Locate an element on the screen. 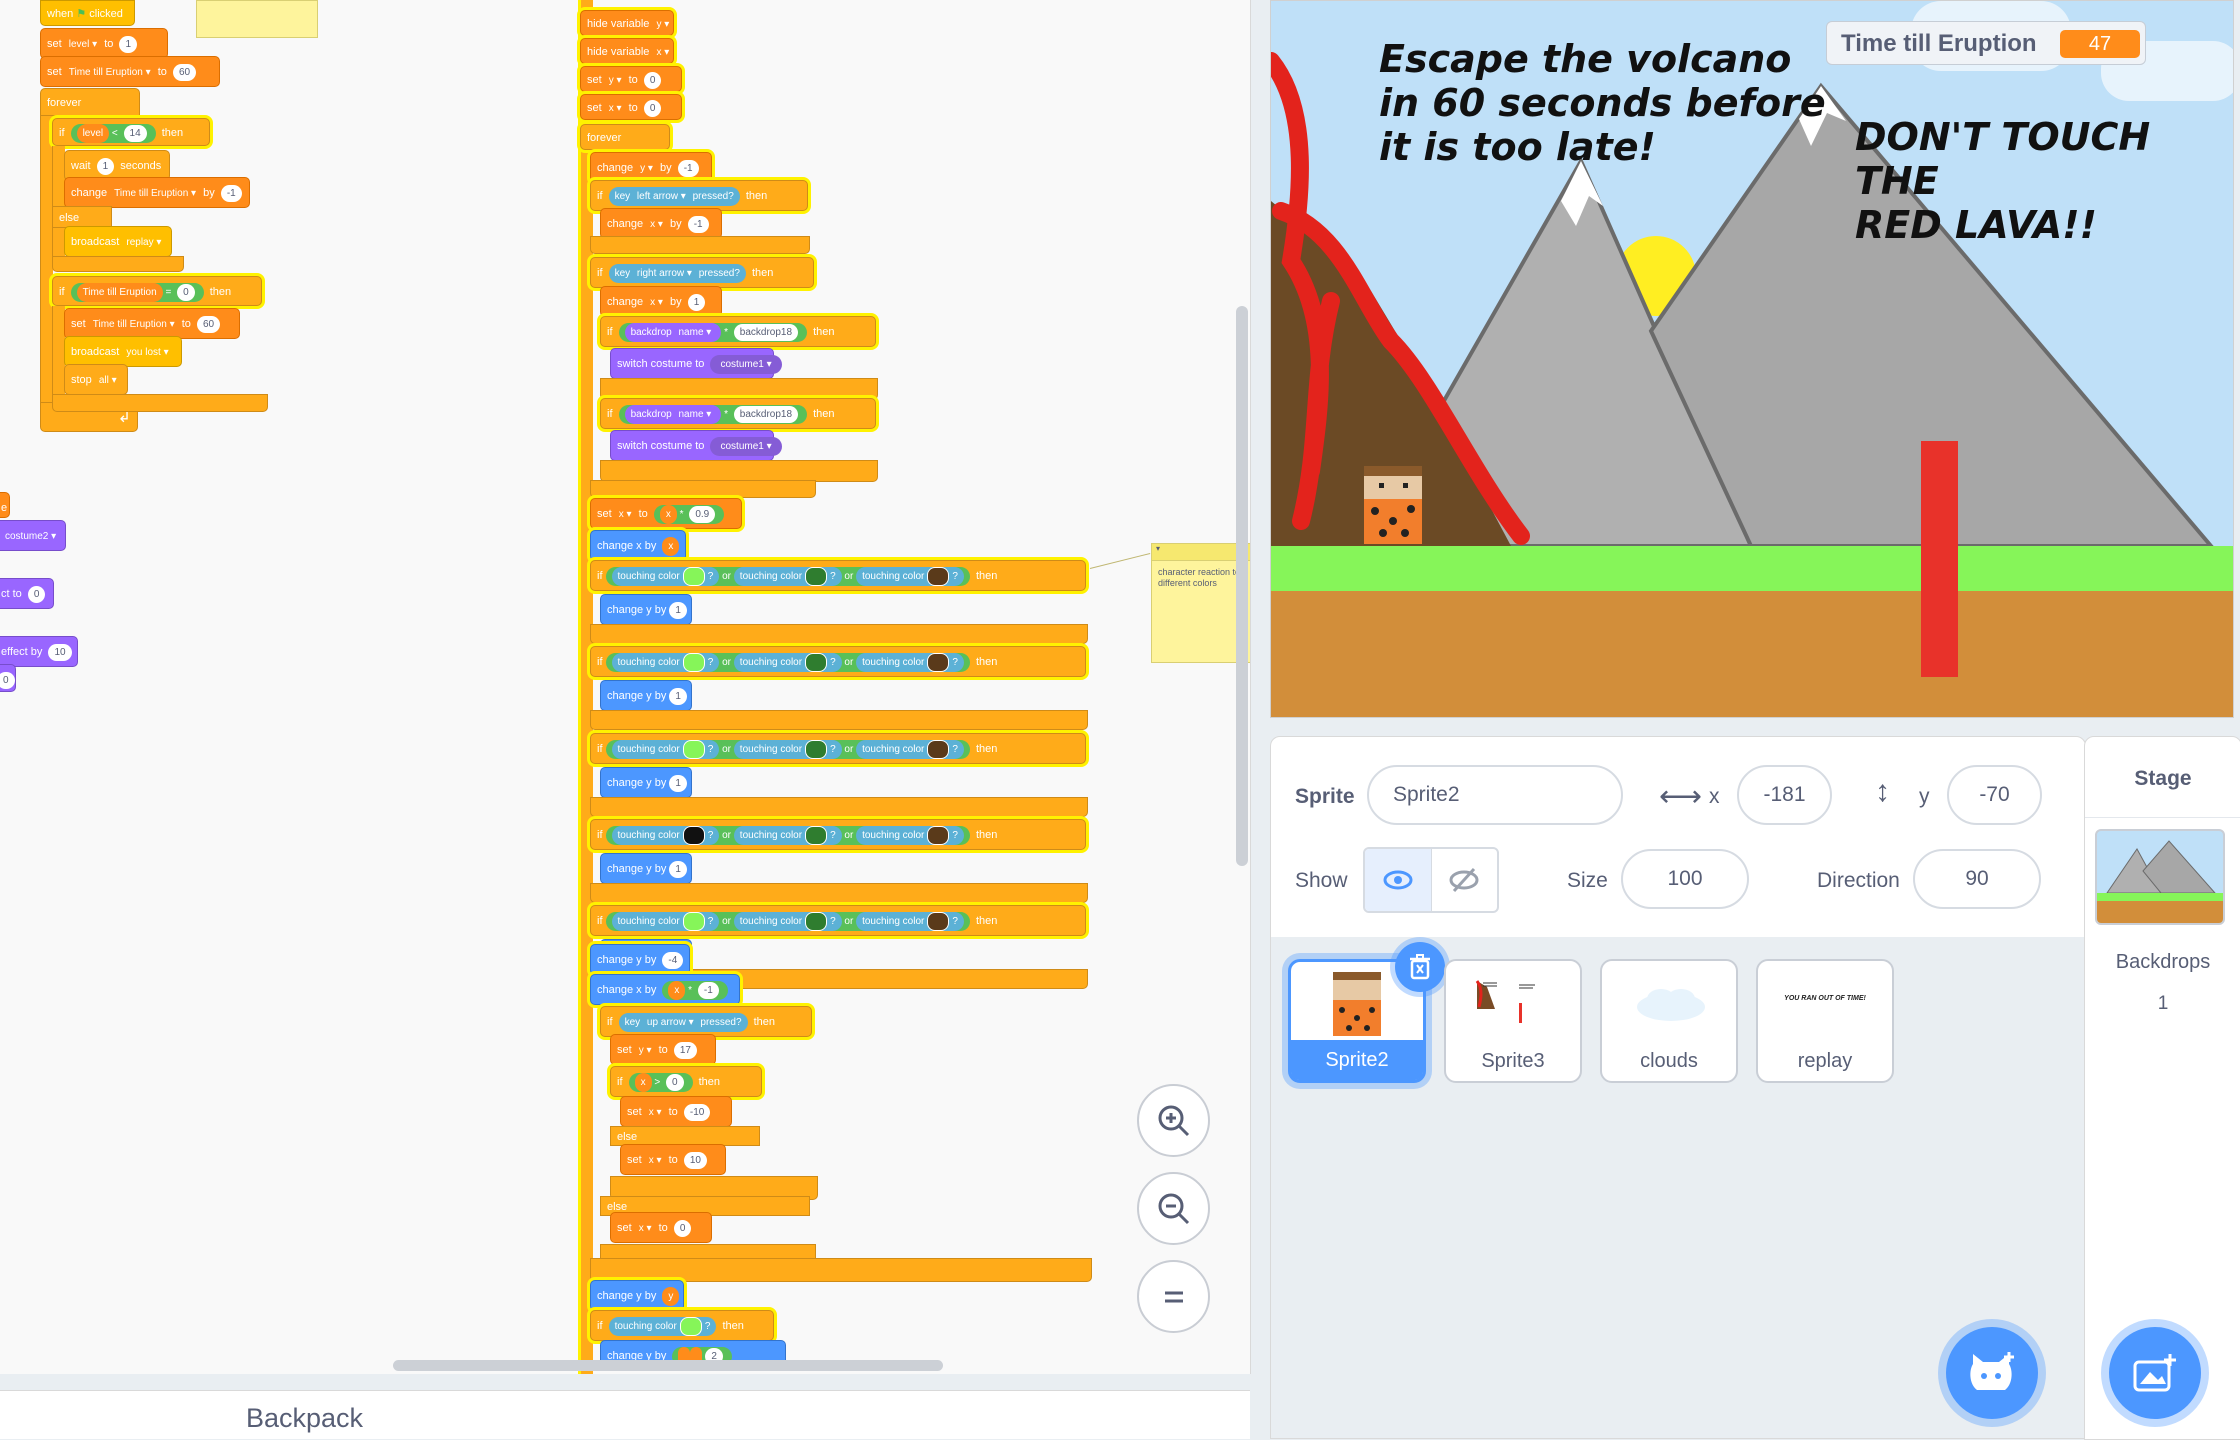 This screenshot has height=1440, width=2240. y-dropdown: y is located at coordinates (615, 81).